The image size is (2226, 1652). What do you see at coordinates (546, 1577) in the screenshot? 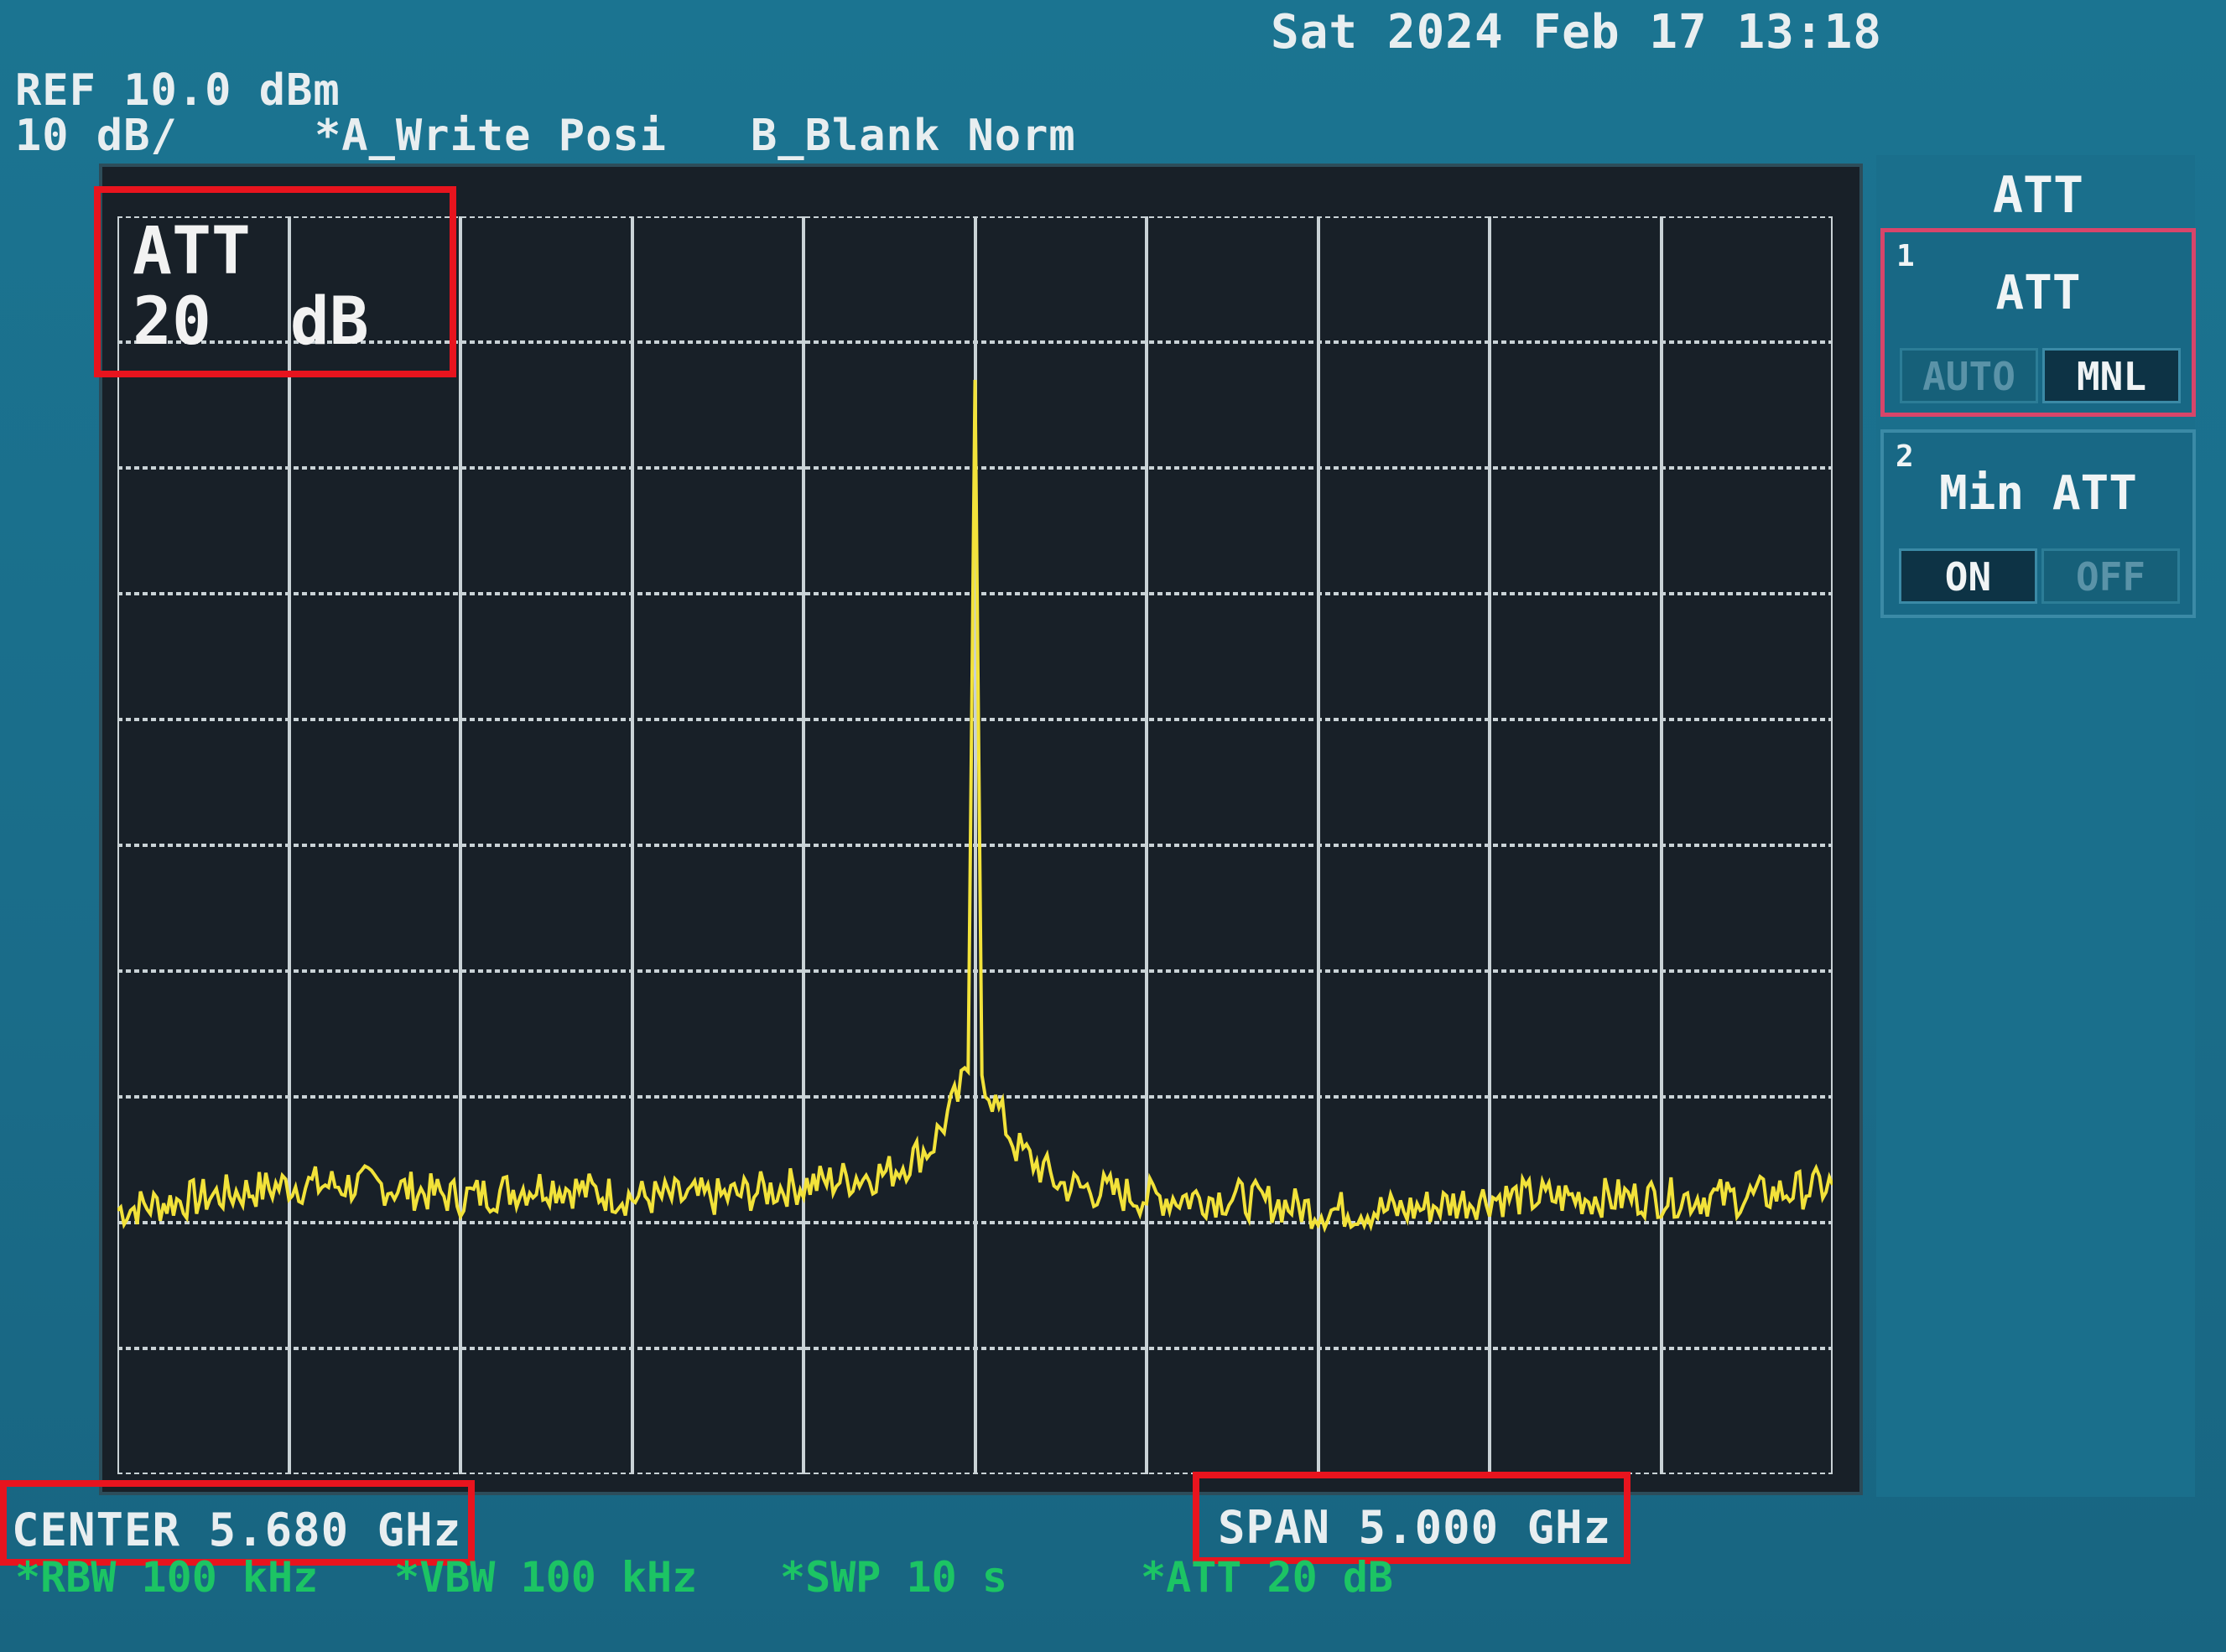
I see `vbw-status: *VBW 100 kHz` at bounding box center [546, 1577].